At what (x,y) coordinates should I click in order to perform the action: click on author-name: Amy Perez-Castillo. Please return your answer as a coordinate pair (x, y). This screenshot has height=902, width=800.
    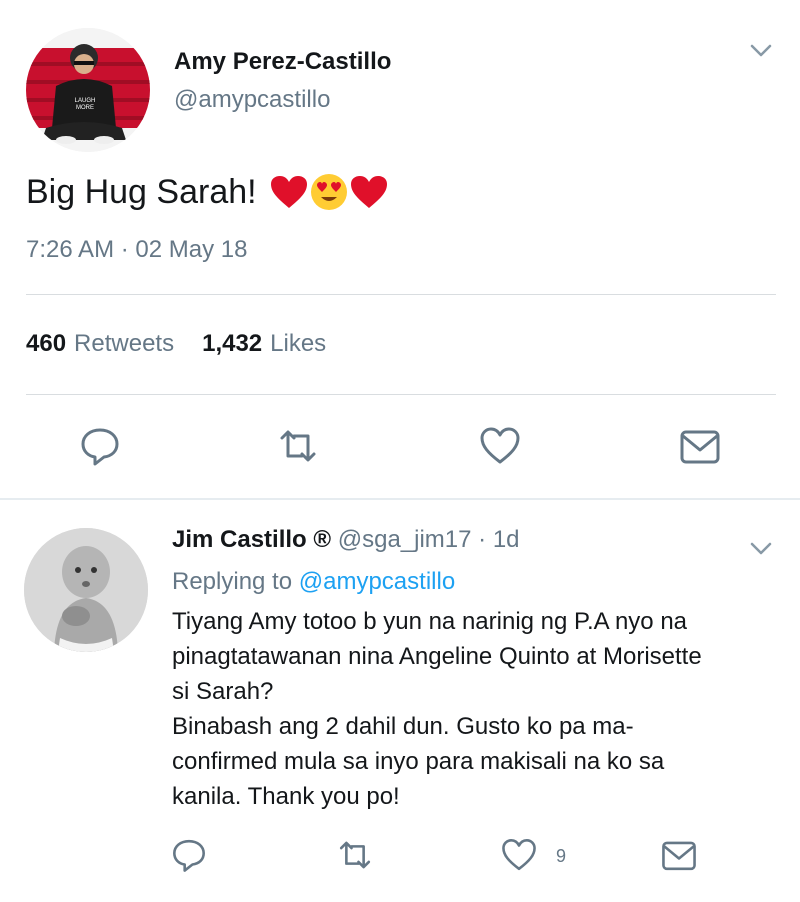
    Looking at the image, I should click on (282, 62).